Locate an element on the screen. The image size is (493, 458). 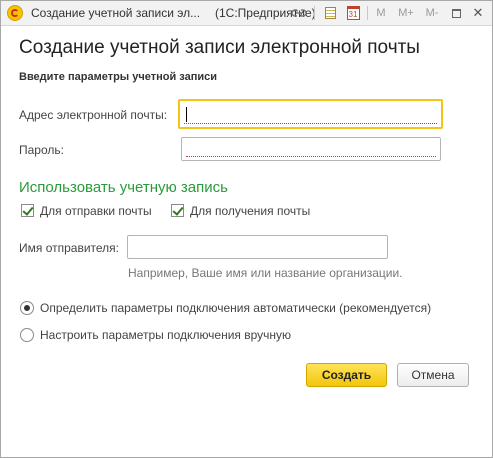
password-field is located at coordinates (311, 149).